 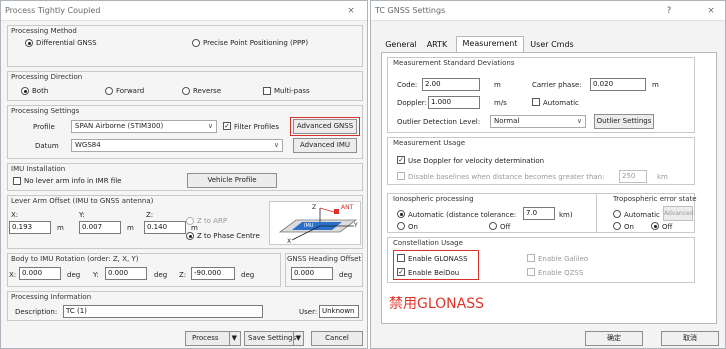 What do you see at coordinates (401, 272) in the screenshot?
I see `enable-beidou-checkbox: ✓` at bounding box center [401, 272].